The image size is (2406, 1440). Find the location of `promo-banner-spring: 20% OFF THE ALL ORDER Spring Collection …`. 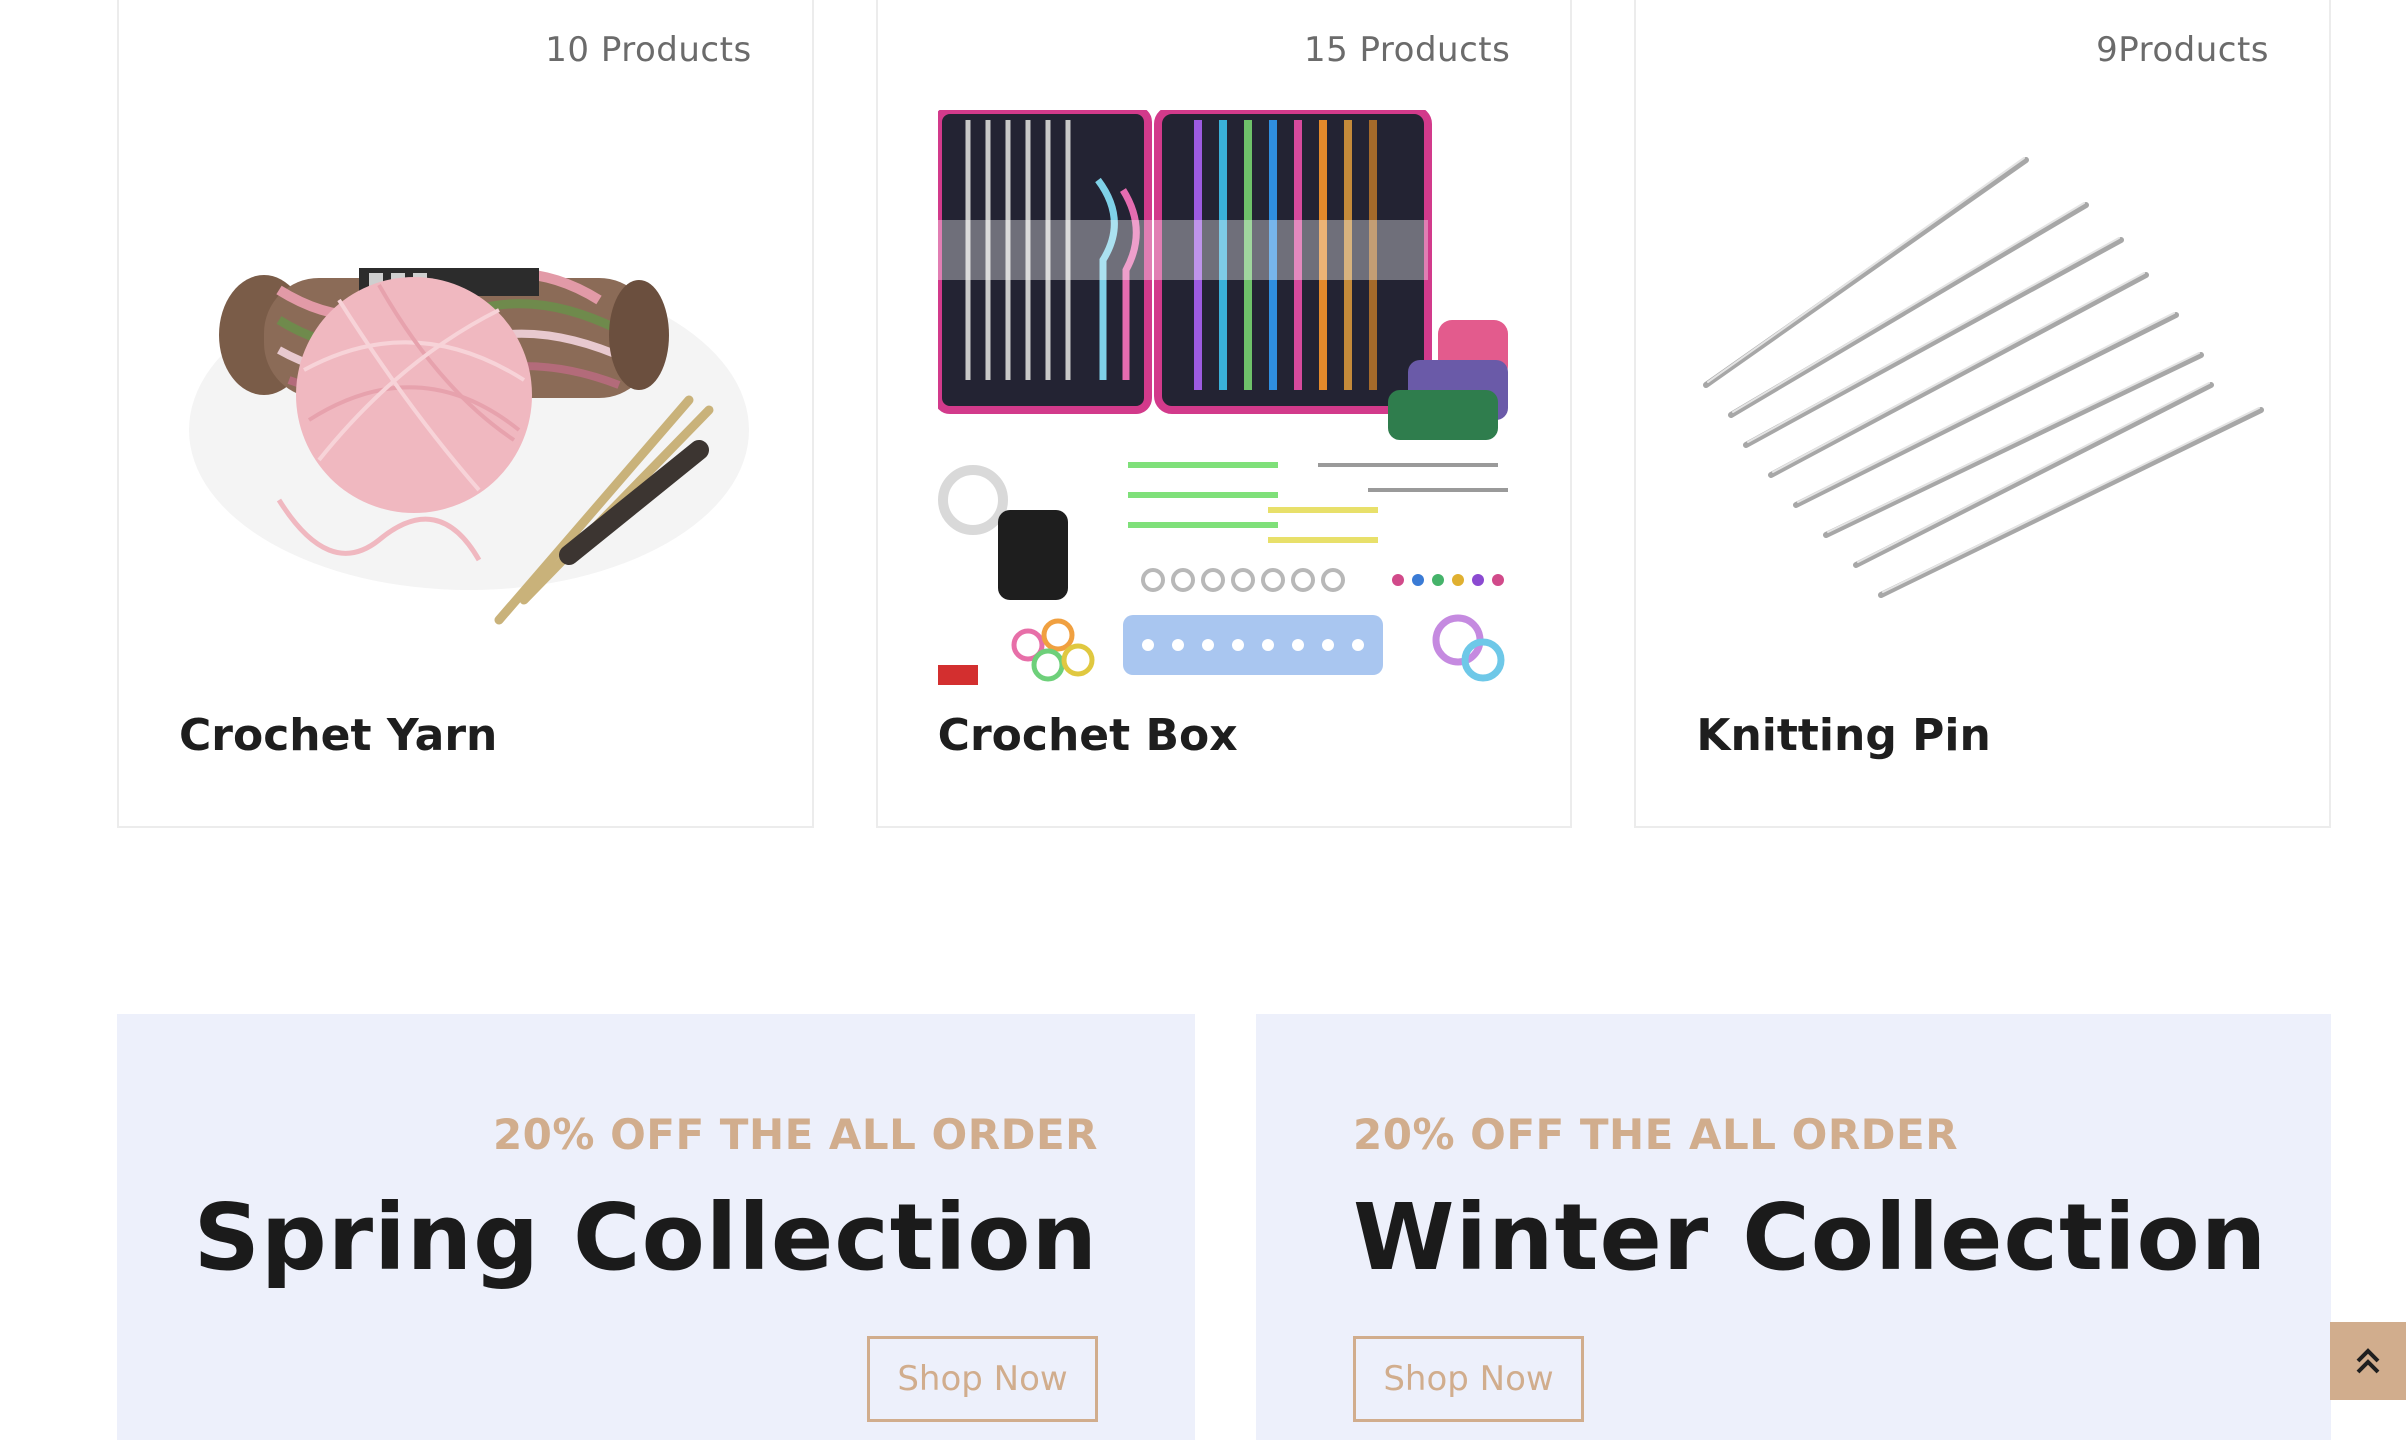

promo-banner-spring: 20% OFF THE ALL ORDER Spring Collection … is located at coordinates (656, 1227).